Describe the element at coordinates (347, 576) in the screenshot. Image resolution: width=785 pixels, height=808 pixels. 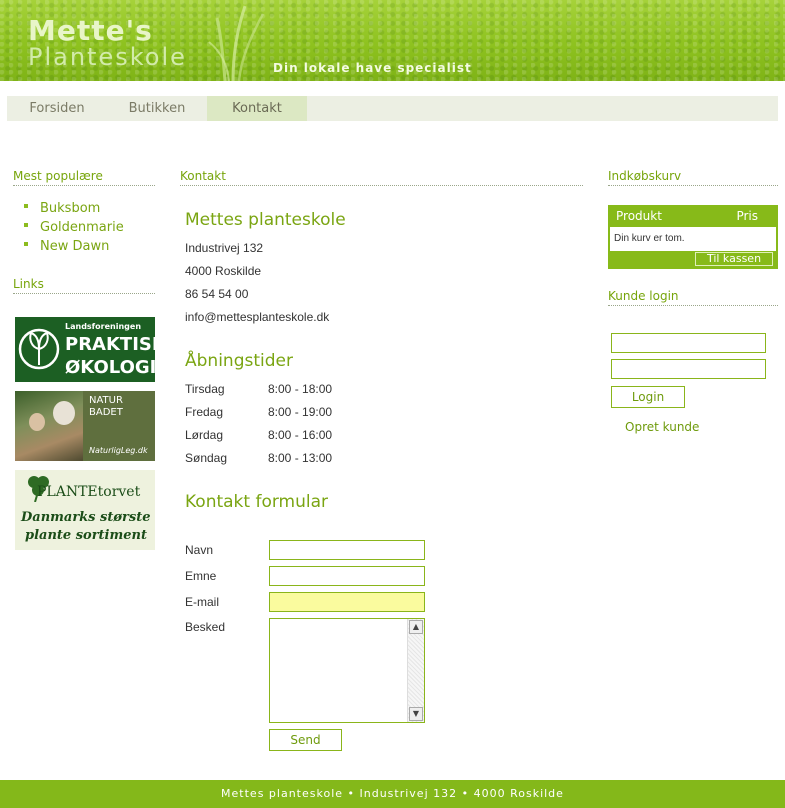
I see `subject-field` at that location.